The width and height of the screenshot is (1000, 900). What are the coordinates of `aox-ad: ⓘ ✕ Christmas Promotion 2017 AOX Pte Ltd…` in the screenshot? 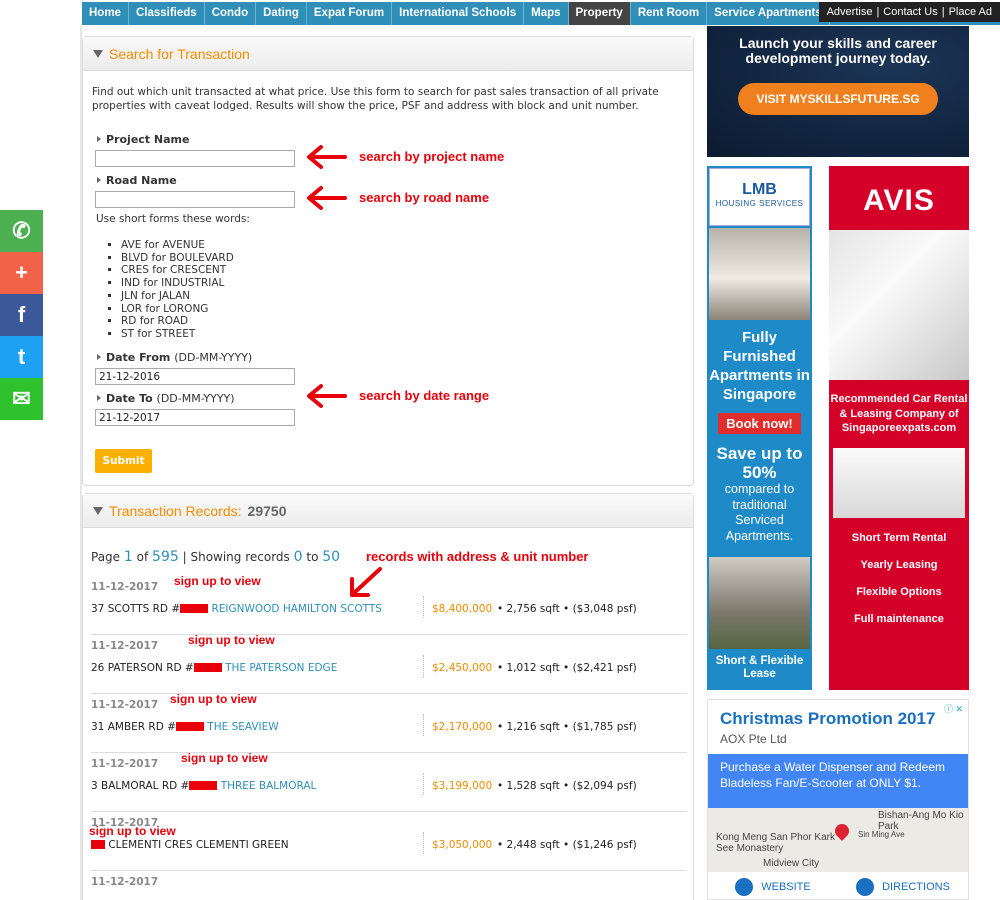 It's located at (838, 799).